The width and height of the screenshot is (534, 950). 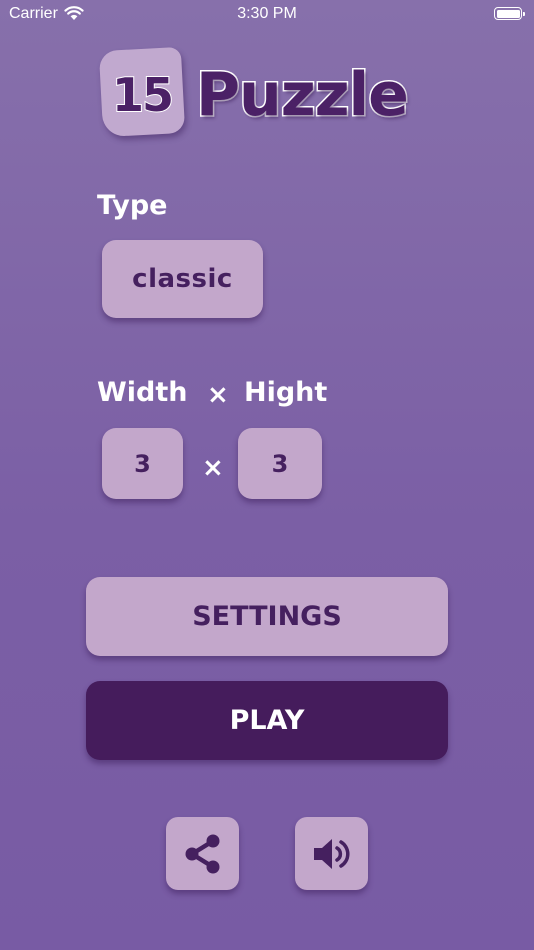 I want to click on play-button: PLAY, so click(x=267, y=720).